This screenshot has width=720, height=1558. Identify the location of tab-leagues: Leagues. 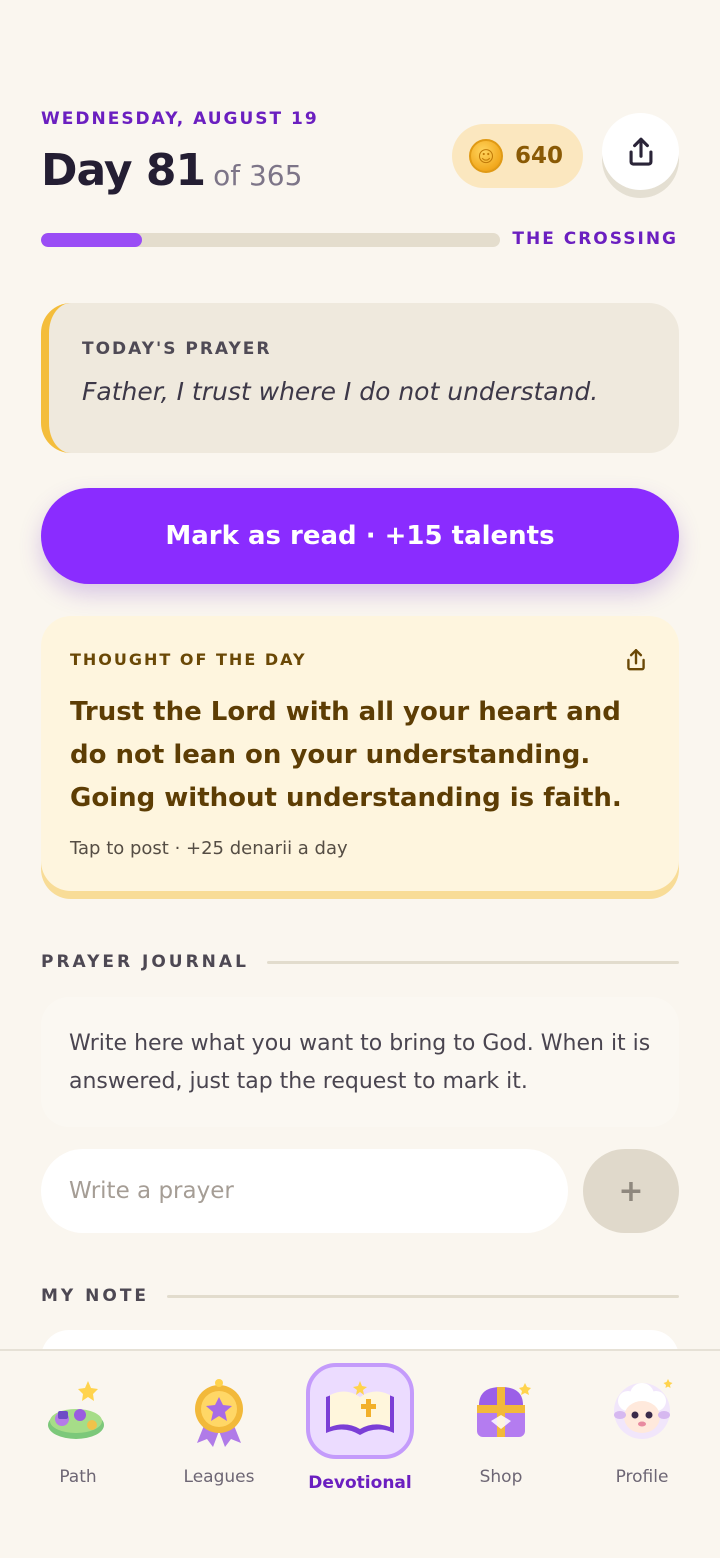
(219, 1426).